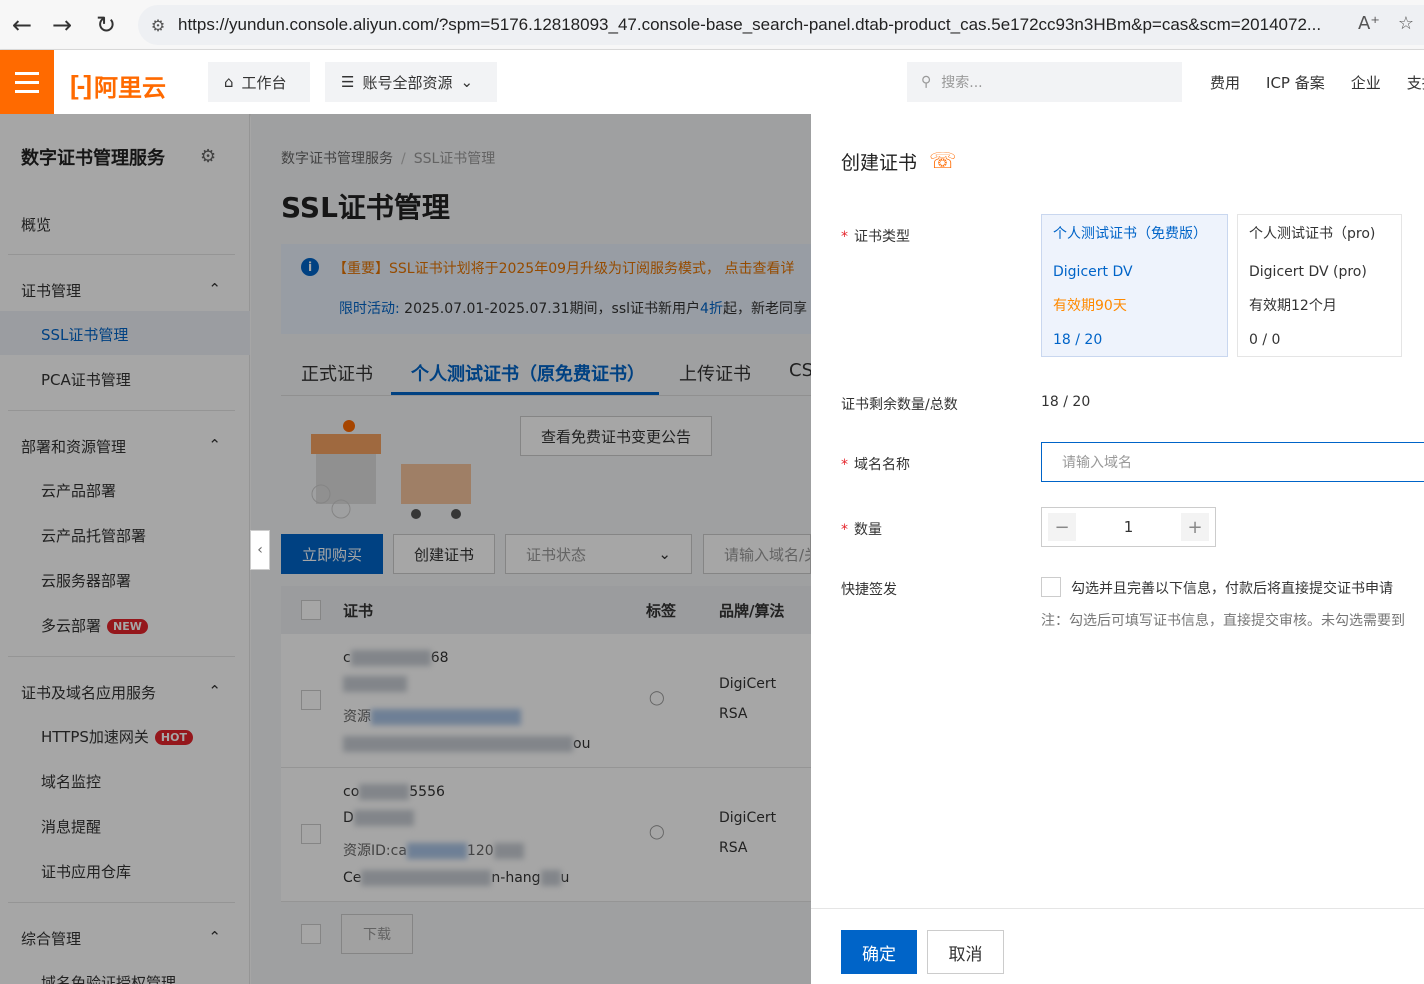 This screenshot has height=984, width=1424. I want to click on drawer-footer: 确定 取消, so click(1117, 946).